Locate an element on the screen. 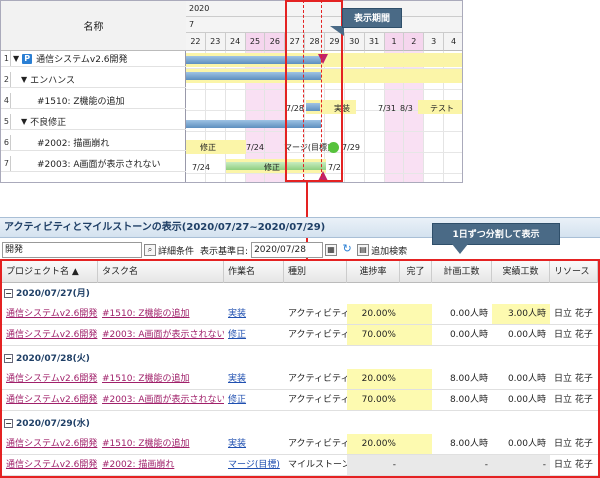 This screenshot has height=478, width=600. search-input: 開発 is located at coordinates (72, 250).